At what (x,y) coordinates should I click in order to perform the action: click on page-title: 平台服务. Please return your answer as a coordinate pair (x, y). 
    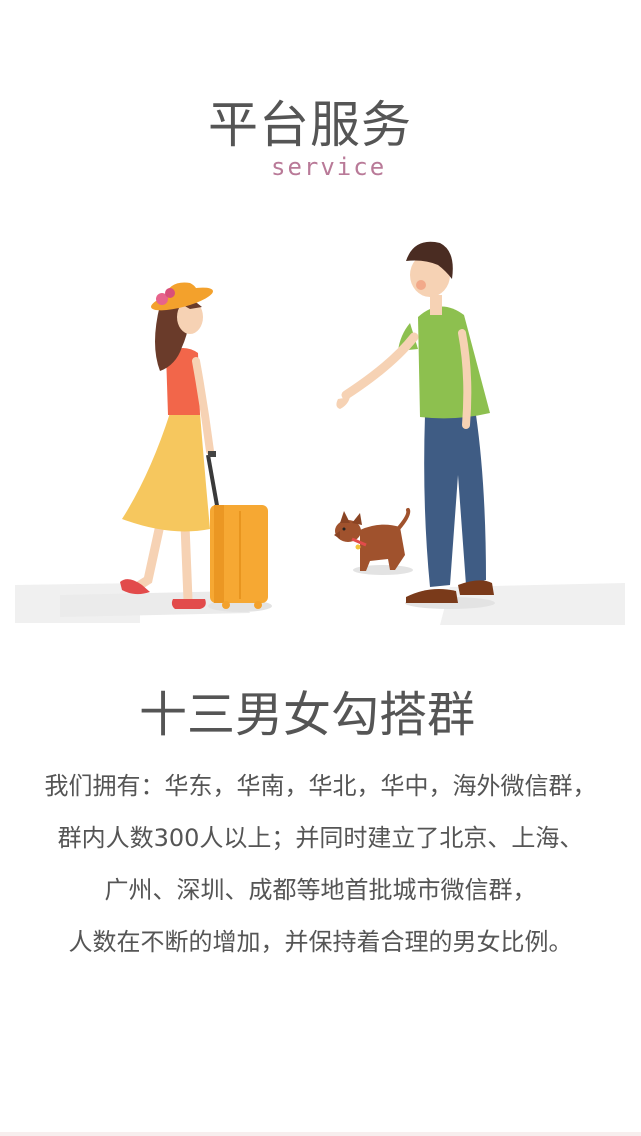
    Looking at the image, I should click on (310, 125).